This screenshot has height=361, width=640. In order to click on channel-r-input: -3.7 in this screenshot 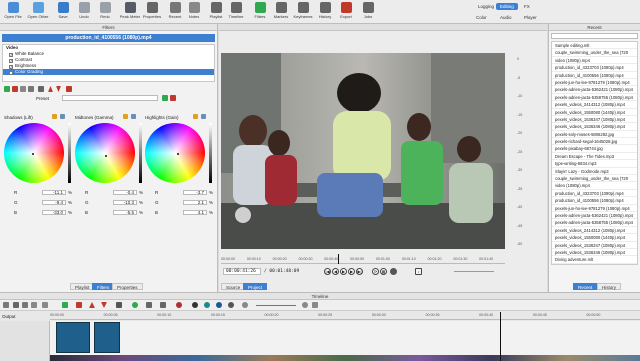, I will do `click(195, 192)`.